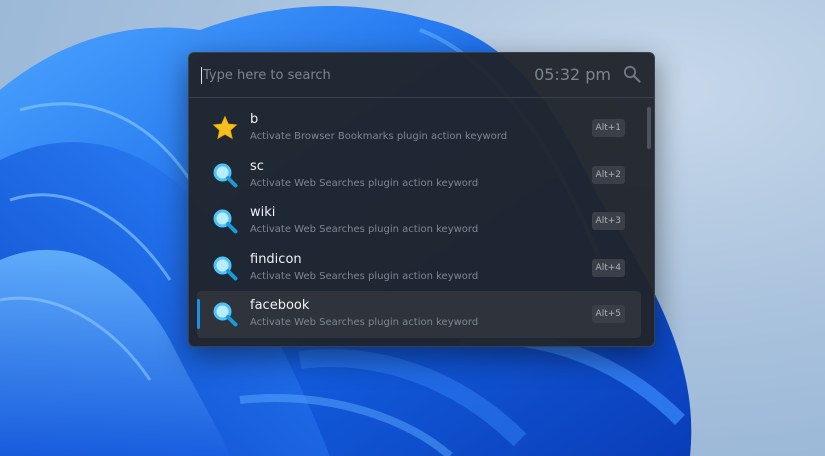 Image resolution: width=825 pixels, height=456 pixels. What do you see at coordinates (649, 128) in the screenshot?
I see `scrollbar-thumb` at bounding box center [649, 128].